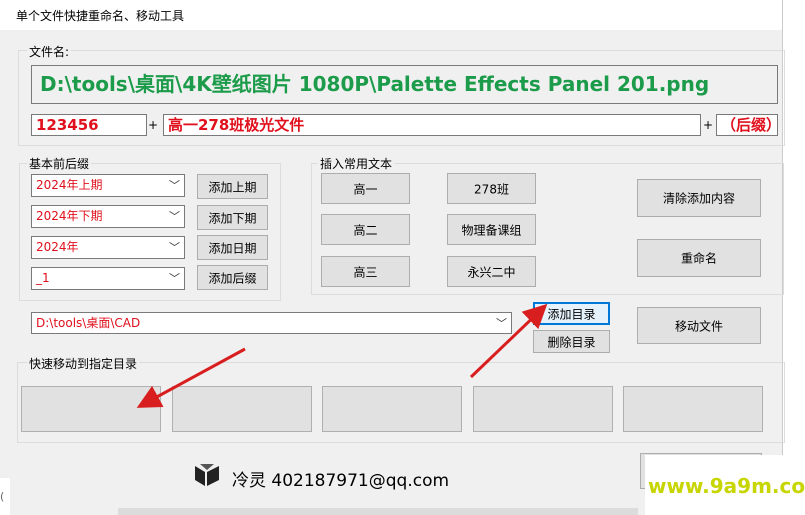  Describe the element at coordinates (378, 511) in the screenshot. I see `bottom-edge` at that location.